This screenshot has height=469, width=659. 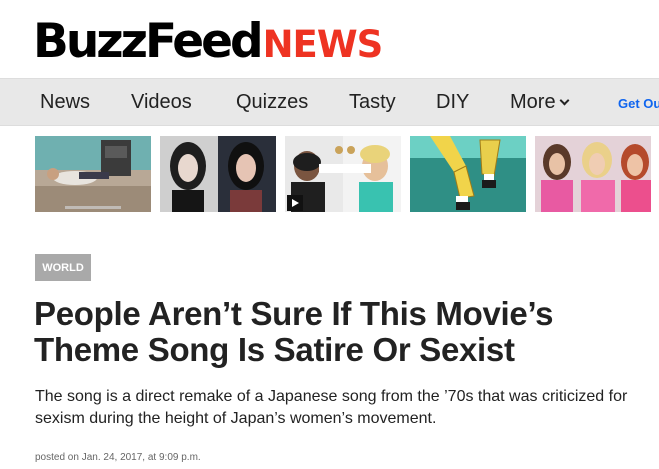 What do you see at coordinates (65, 102) in the screenshot?
I see `nav-item-news: News` at bounding box center [65, 102].